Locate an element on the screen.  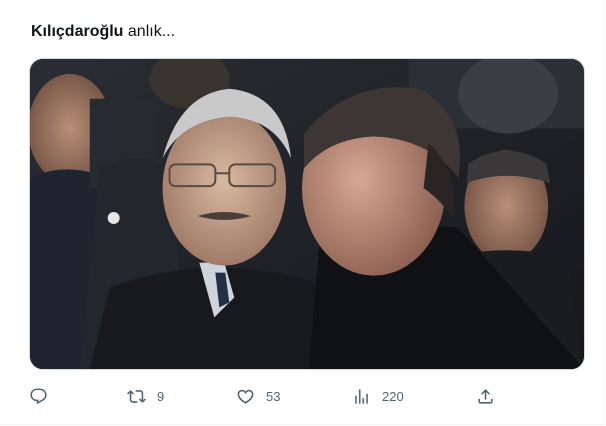
like-button: 53 is located at coordinates (257, 396).